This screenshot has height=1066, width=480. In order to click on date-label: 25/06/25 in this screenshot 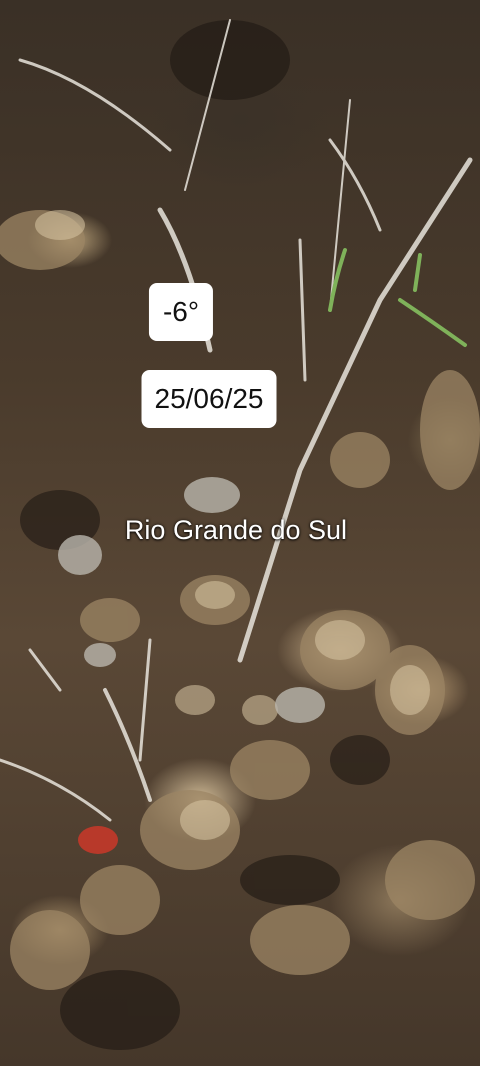, I will do `click(209, 399)`.